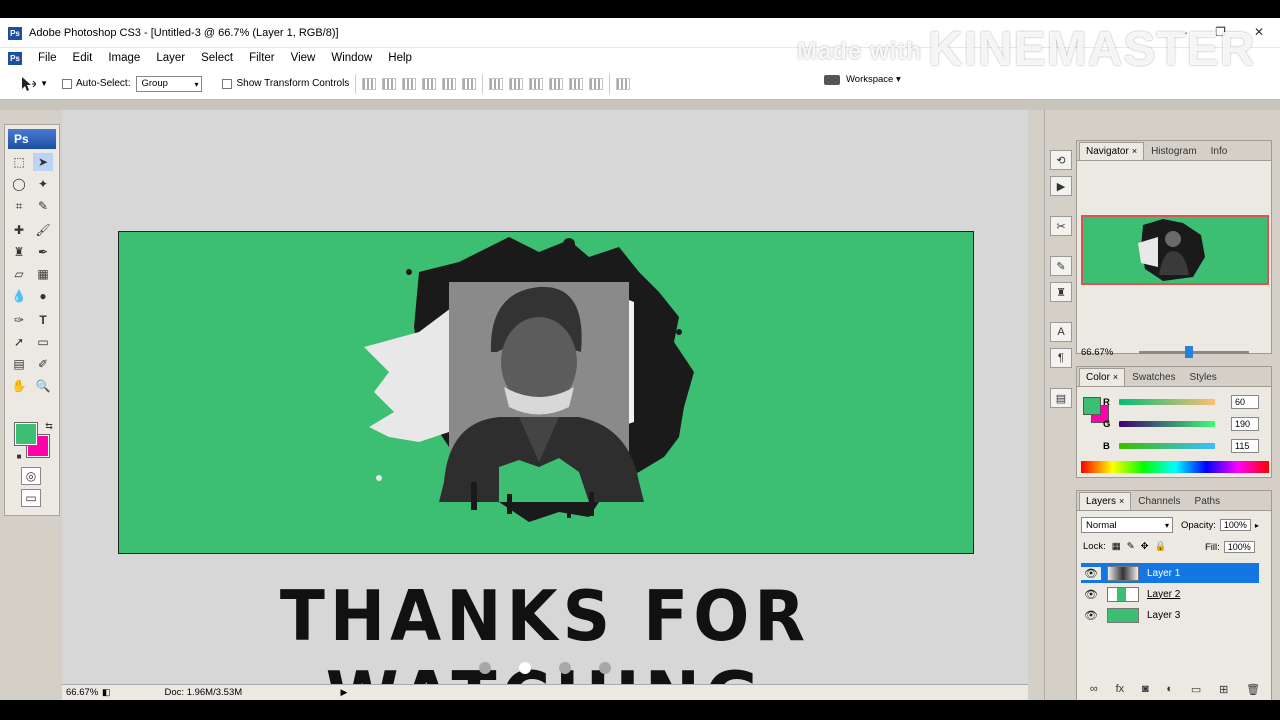  I want to click on align-bottom-icon, so click(409, 83).